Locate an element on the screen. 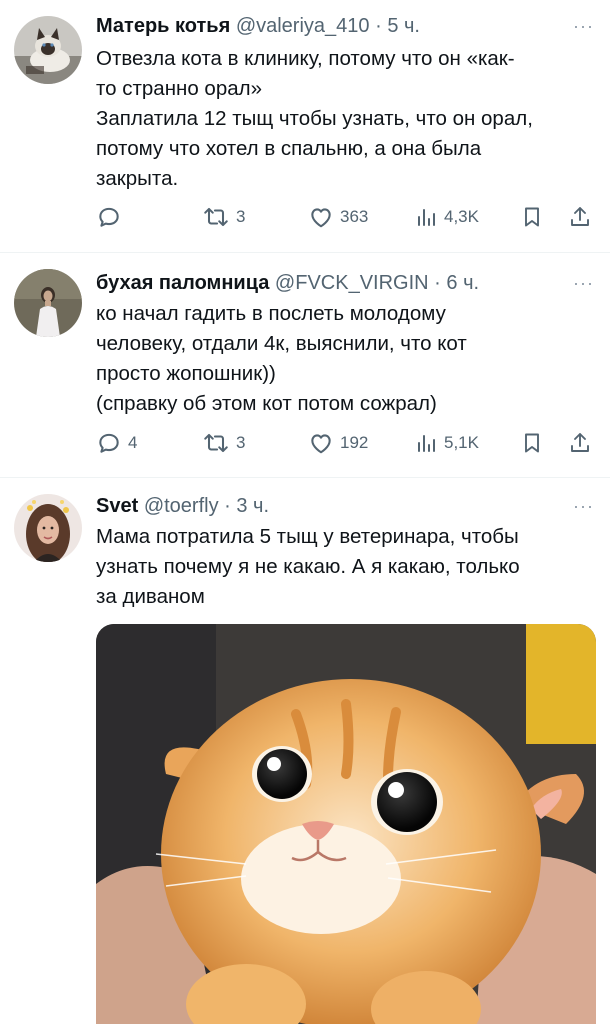 Image resolution: width=610 pixels, height=1024 pixels. reply-count: 4 is located at coordinates (133, 442).